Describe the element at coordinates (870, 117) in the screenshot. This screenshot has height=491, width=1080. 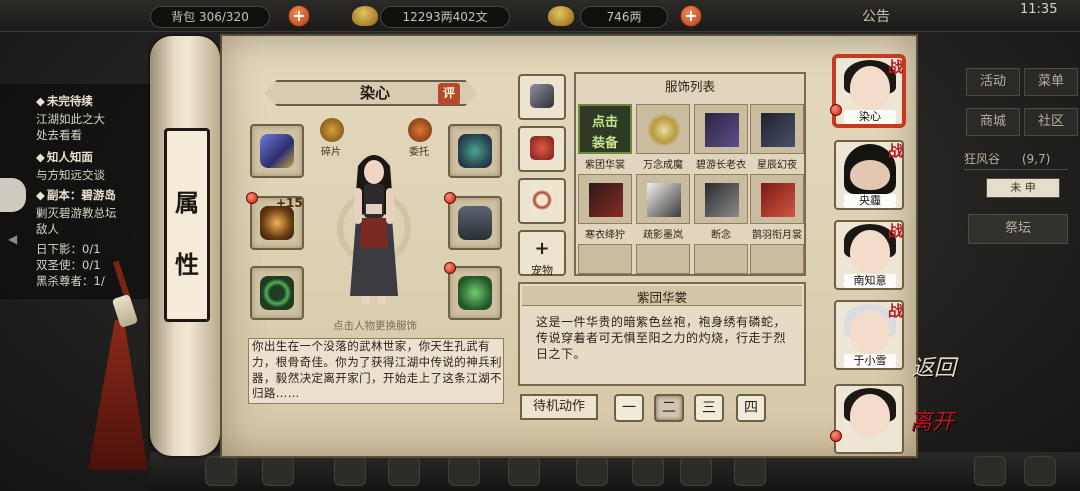
I see `companion-name: 染心` at that location.